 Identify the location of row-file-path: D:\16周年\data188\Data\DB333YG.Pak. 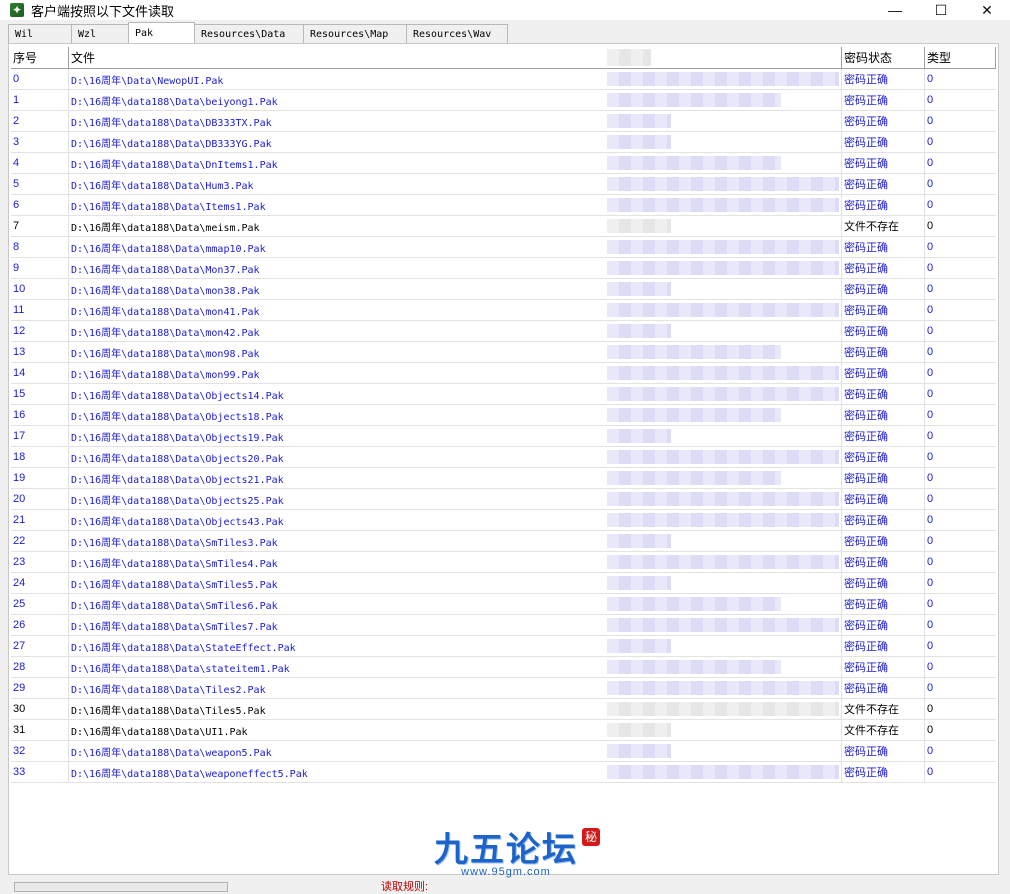
(171, 144).